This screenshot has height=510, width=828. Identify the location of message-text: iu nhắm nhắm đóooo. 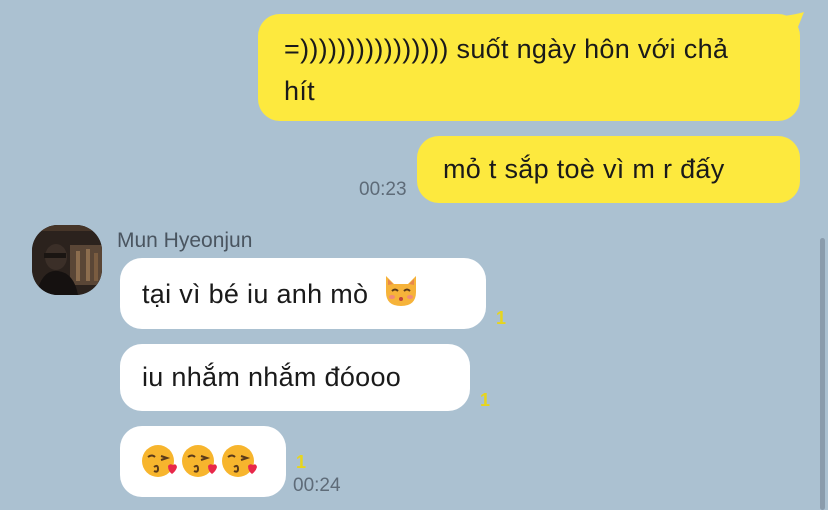
(272, 377).